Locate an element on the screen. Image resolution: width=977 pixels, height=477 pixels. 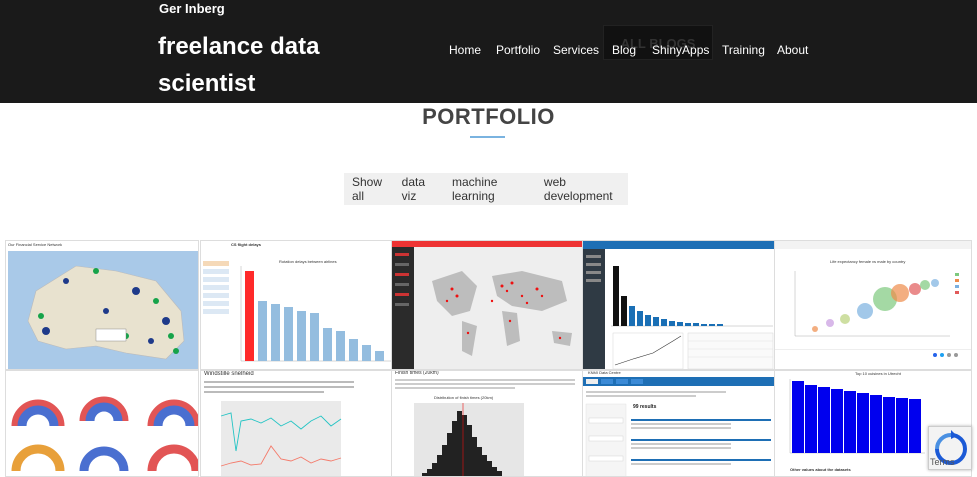
page-title: PORTFOLIO is located at coordinates (488, 116).